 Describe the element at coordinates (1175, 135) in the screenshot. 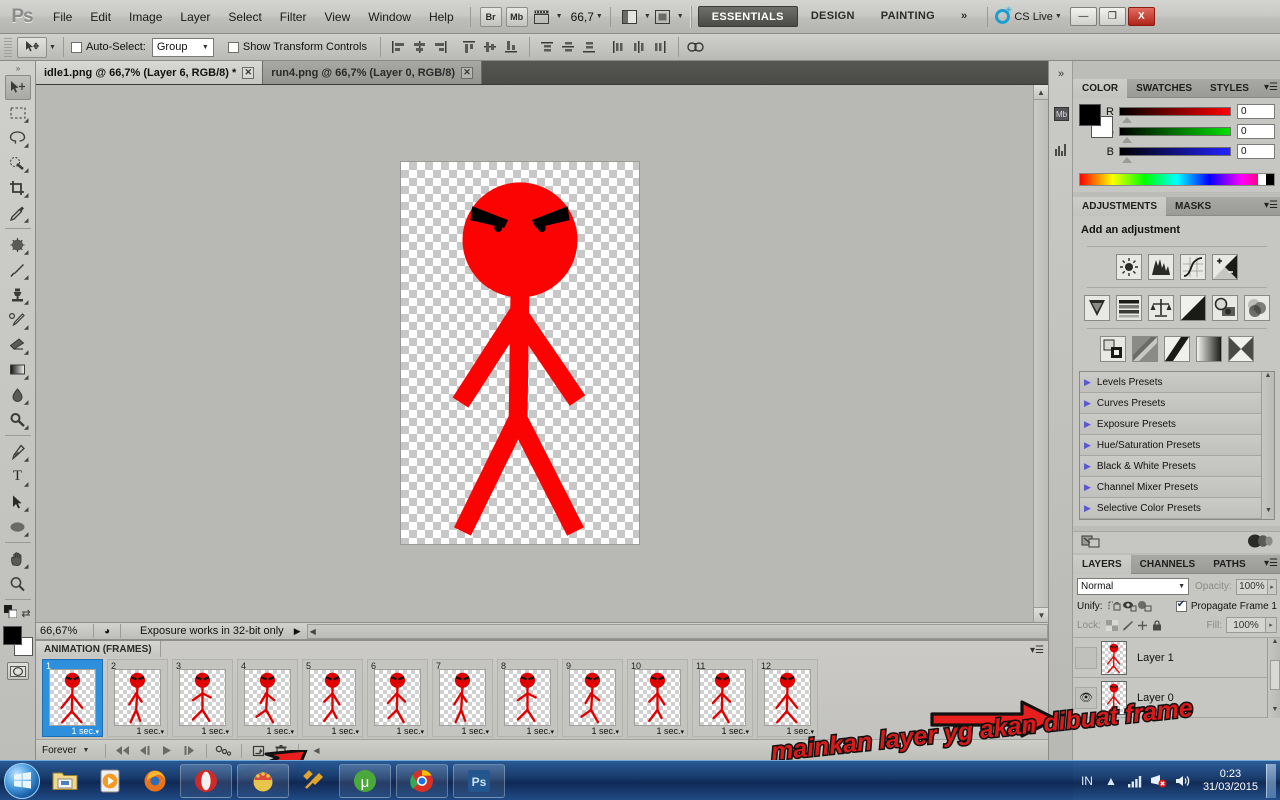

I see `green-slider` at that location.